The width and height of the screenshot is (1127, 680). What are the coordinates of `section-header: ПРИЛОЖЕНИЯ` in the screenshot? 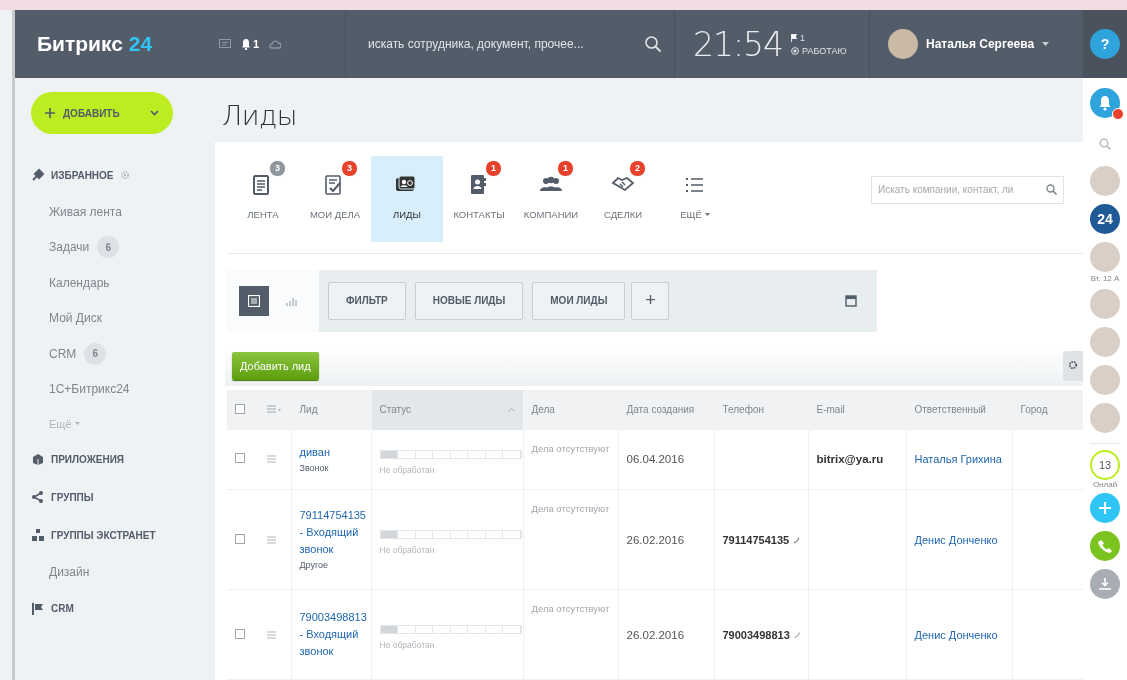 It's located at (87, 459).